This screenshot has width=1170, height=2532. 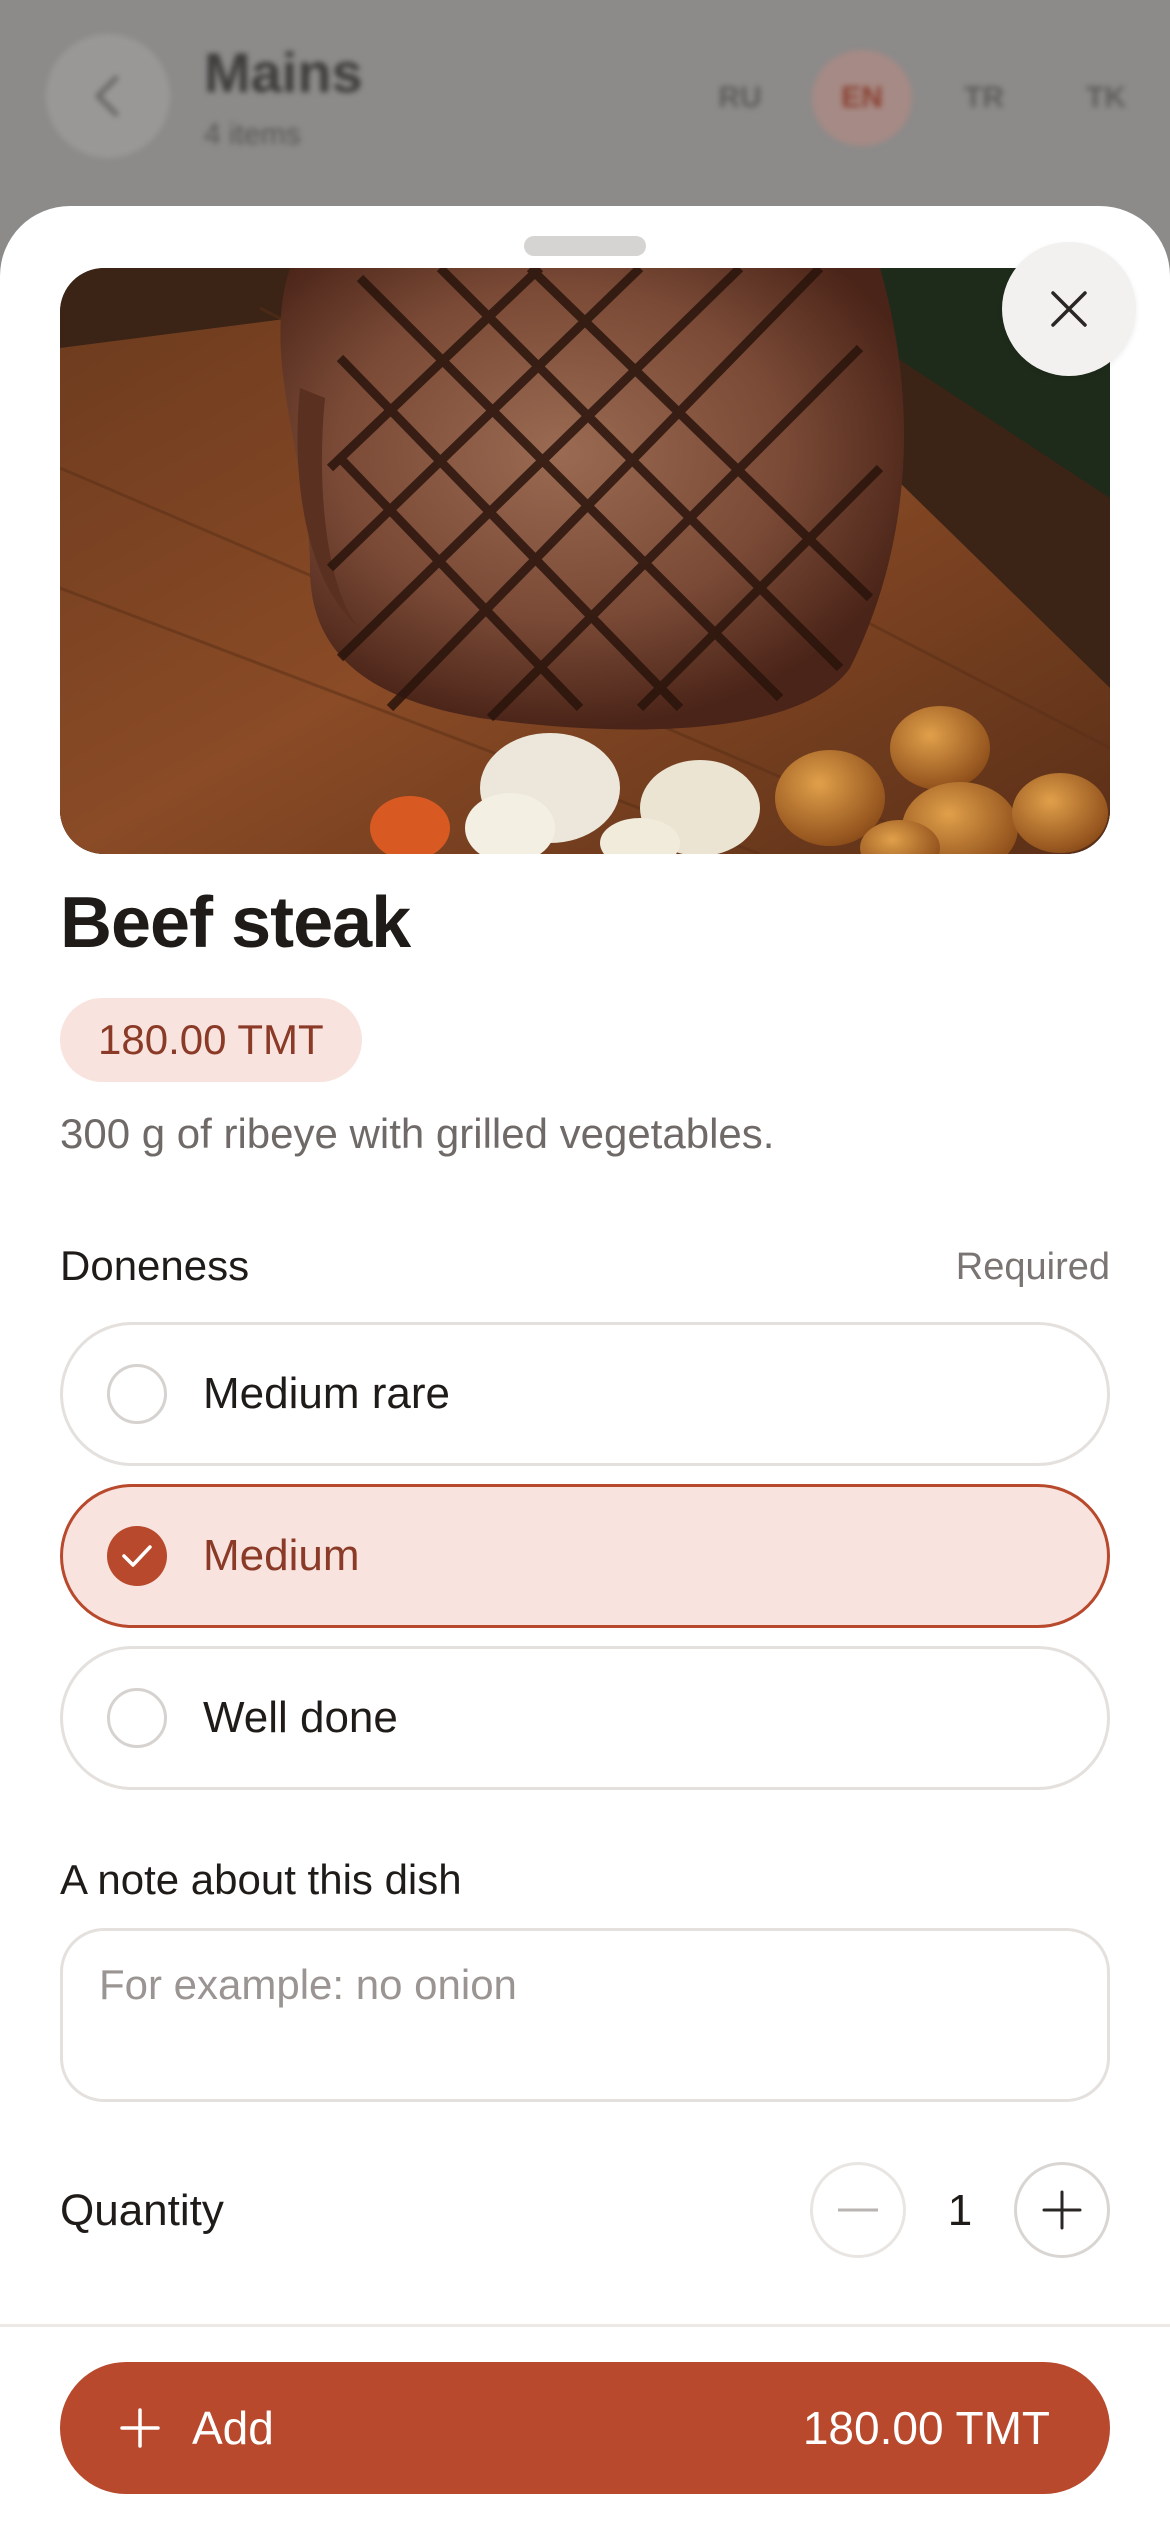 I want to click on close-icon, so click(x=1069, y=309).